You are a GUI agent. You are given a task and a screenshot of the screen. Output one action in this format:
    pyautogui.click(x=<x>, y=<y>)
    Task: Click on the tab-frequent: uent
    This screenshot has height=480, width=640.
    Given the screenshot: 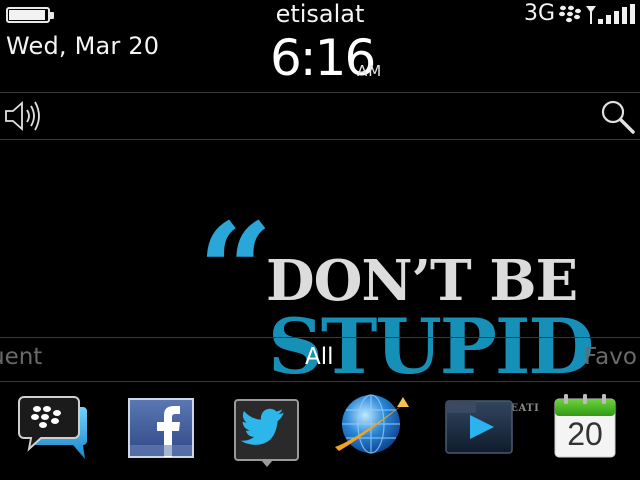 What is the action you would take?
    pyautogui.click(x=21, y=357)
    